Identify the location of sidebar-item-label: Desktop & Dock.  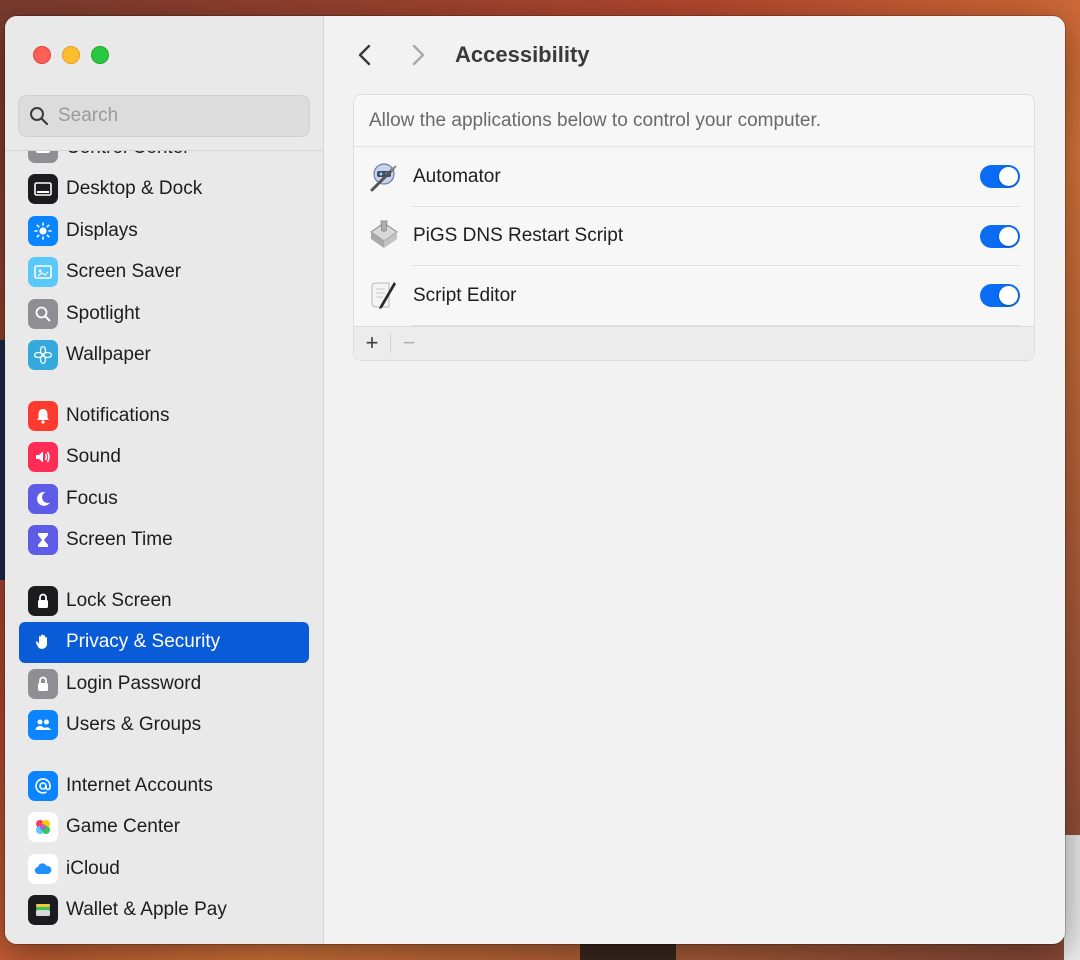
(134, 189).